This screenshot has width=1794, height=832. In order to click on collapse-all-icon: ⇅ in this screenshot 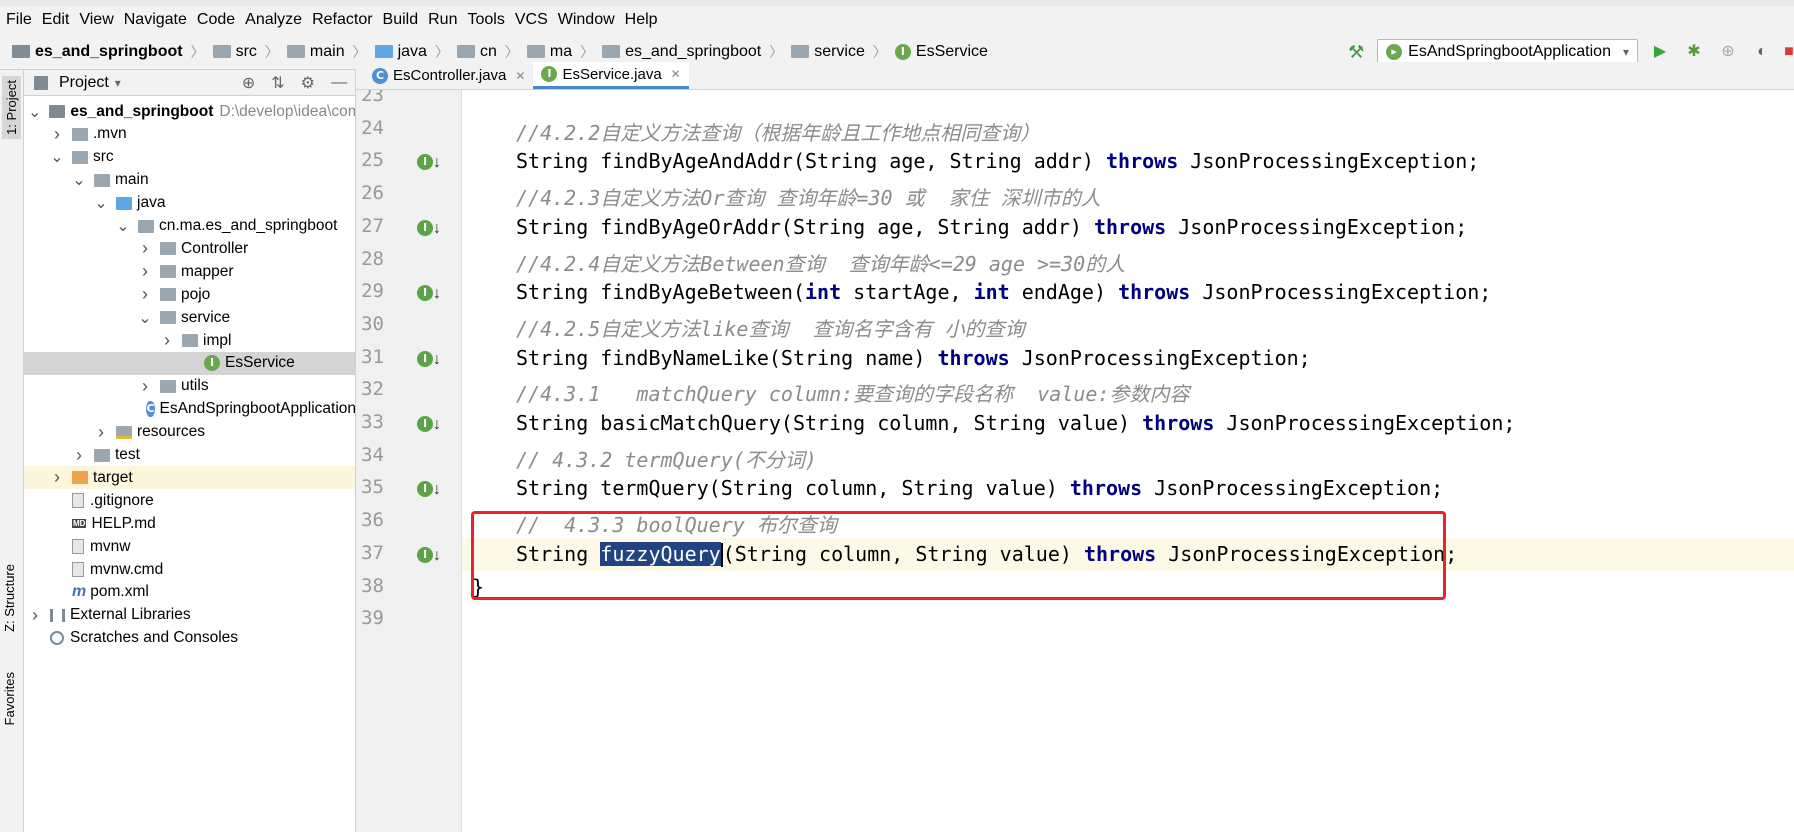, I will do `click(277, 83)`.